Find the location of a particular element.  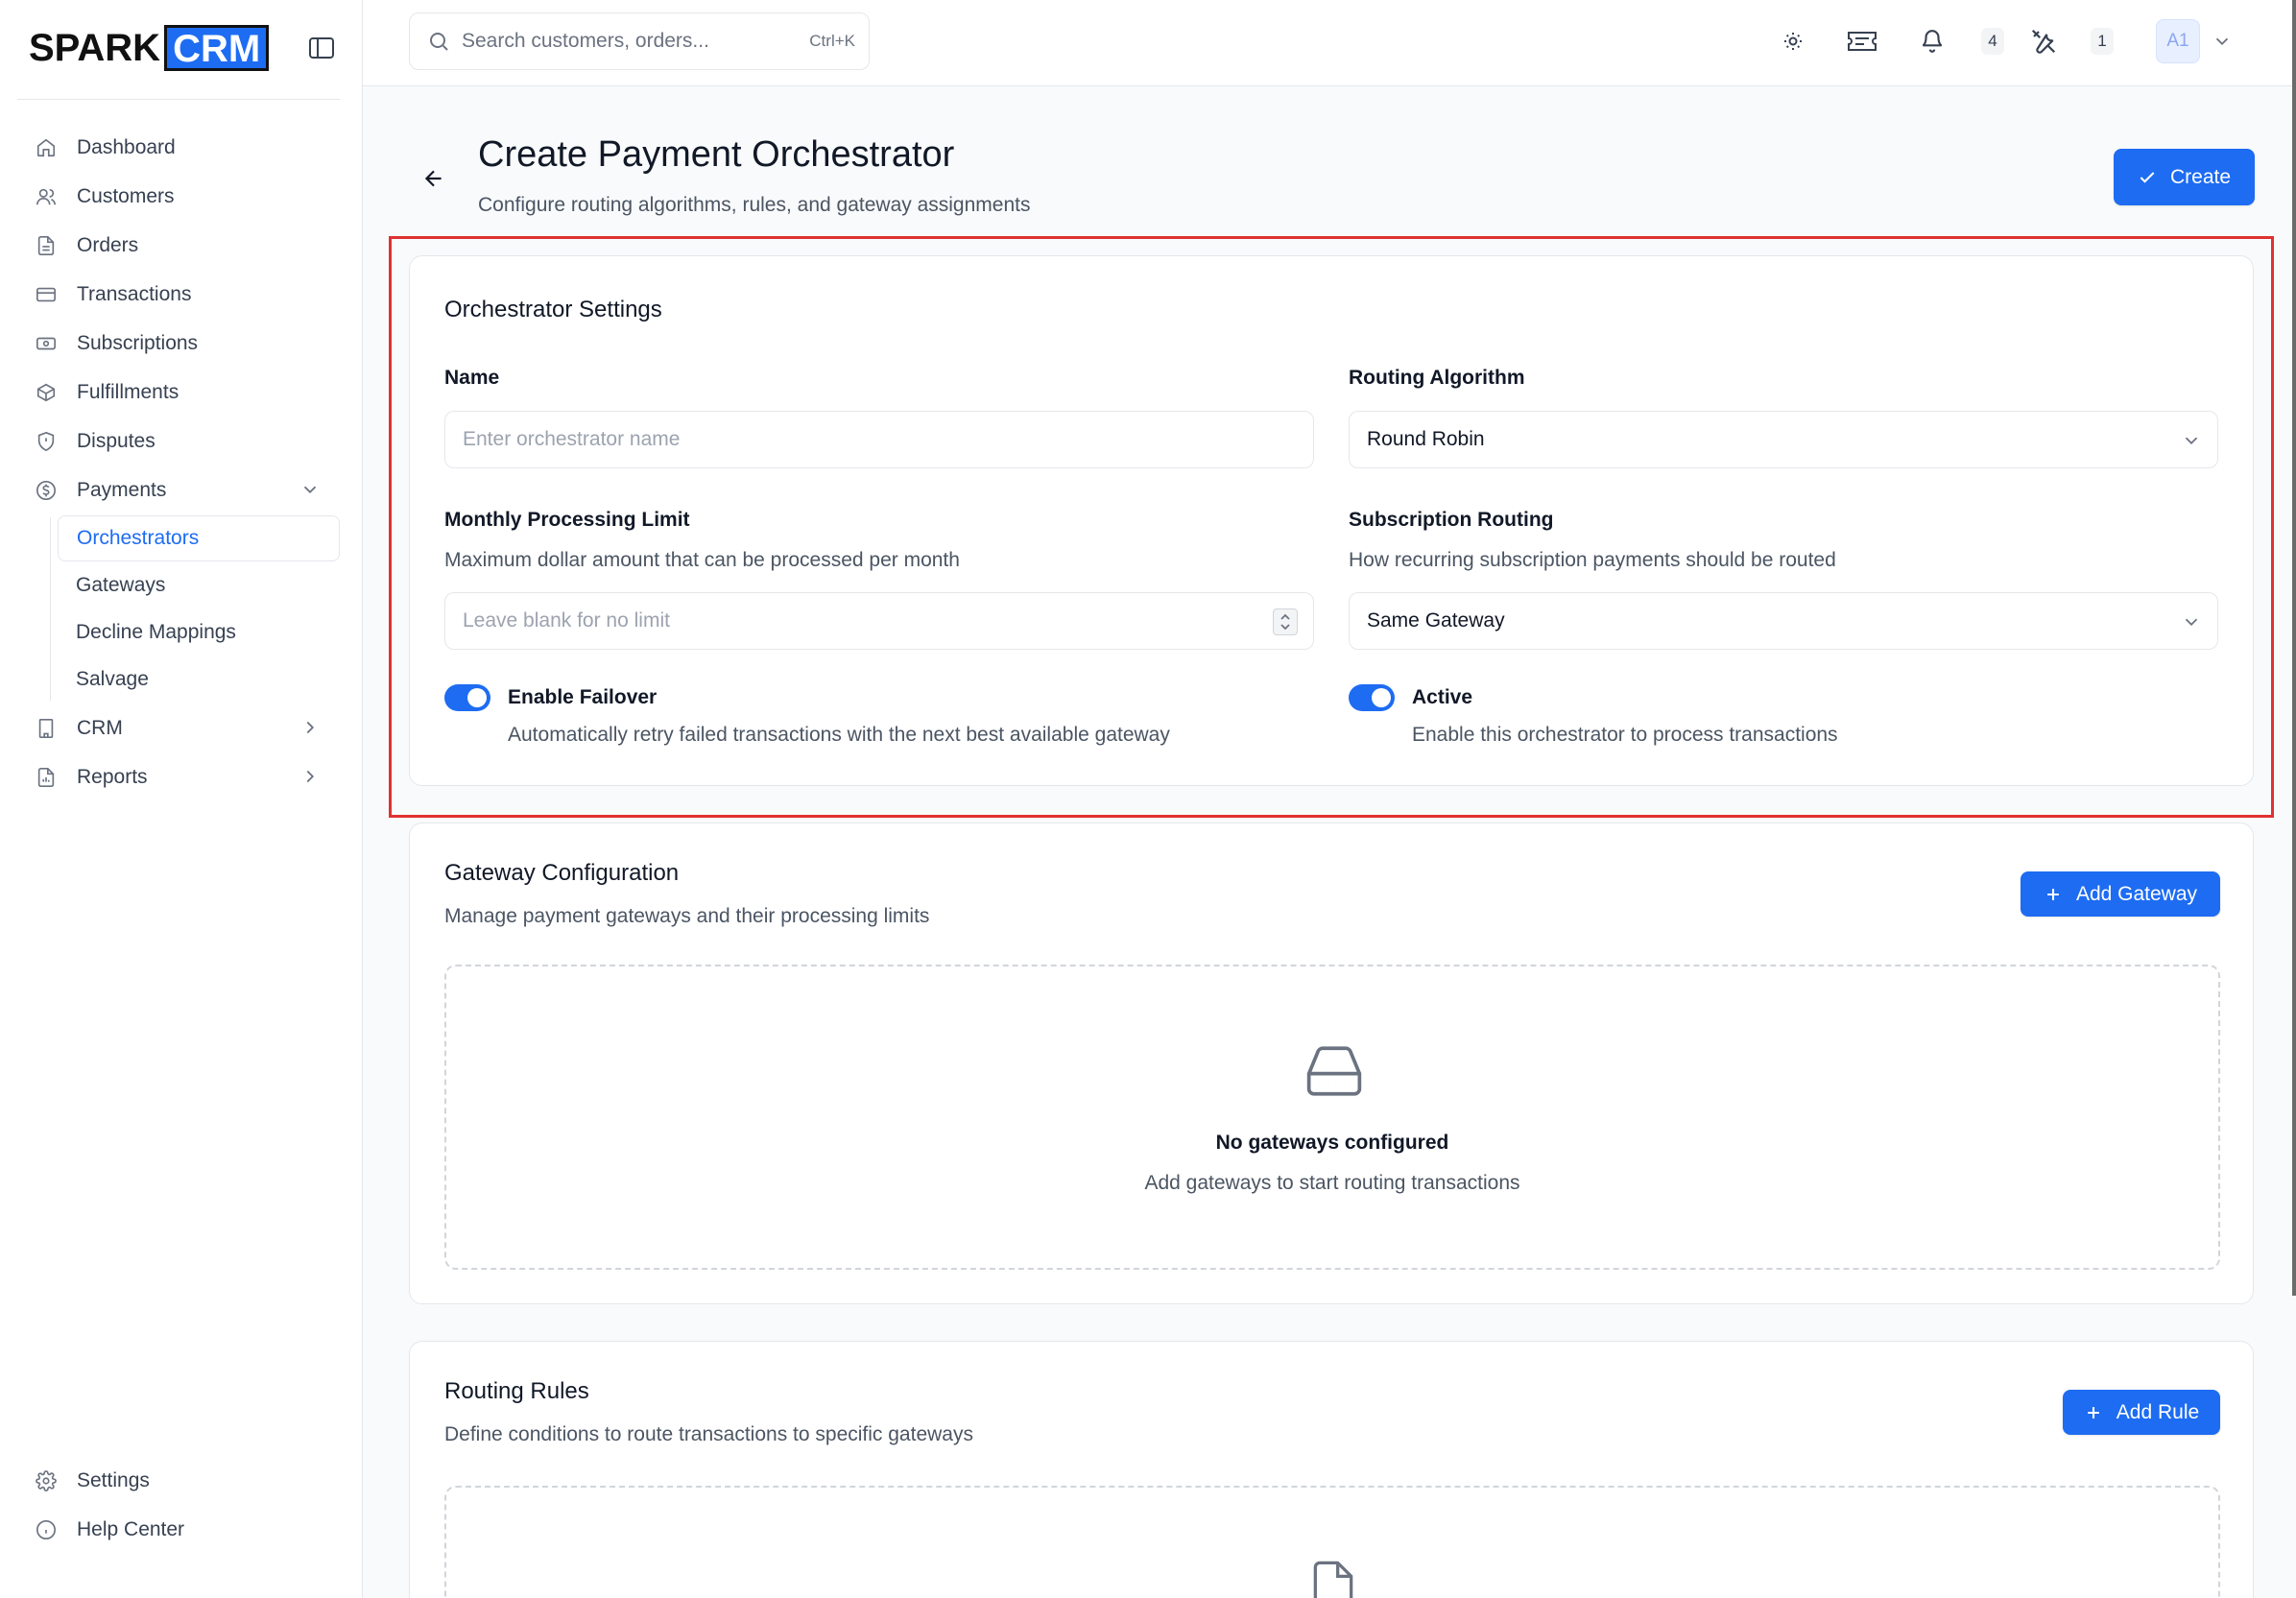

add-gateway-button: Add Gateway is located at coordinates (2121, 894).